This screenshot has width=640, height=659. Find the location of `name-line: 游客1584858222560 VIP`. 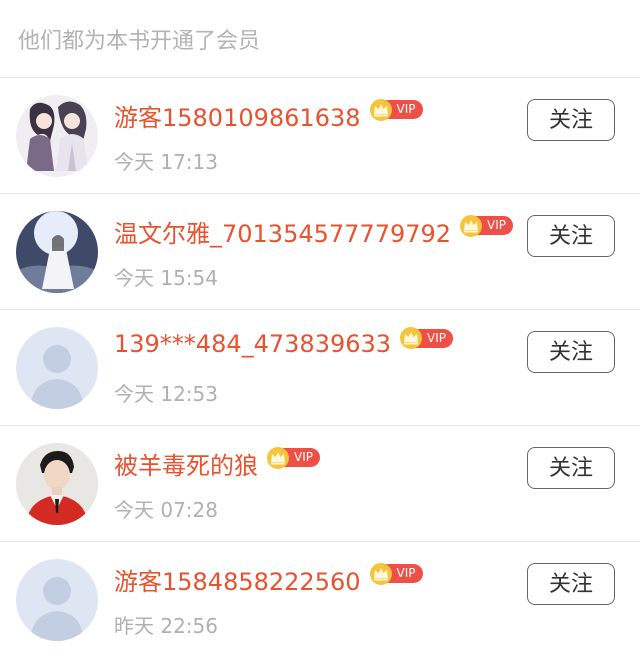

name-line: 游客1584858222560 VIP is located at coordinates (268, 579).